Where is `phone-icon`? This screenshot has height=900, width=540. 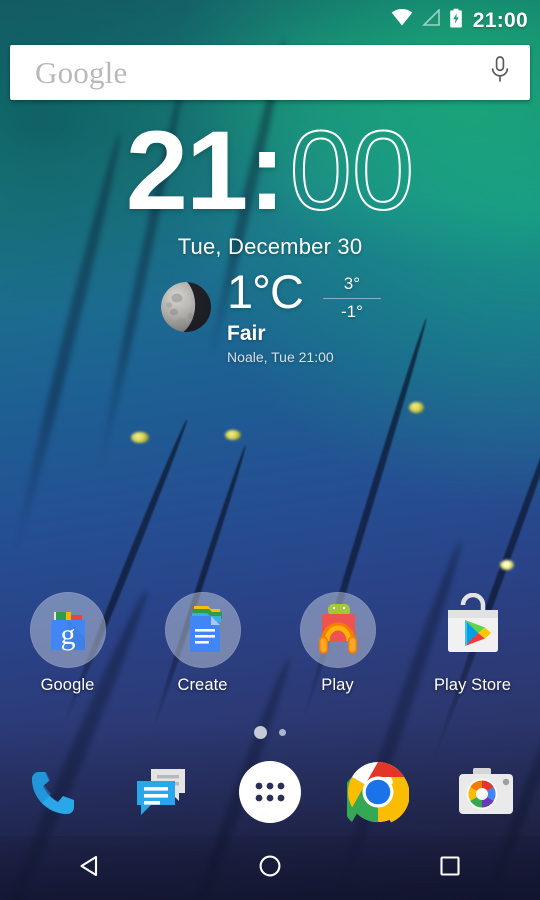 phone-icon is located at coordinates (54, 794).